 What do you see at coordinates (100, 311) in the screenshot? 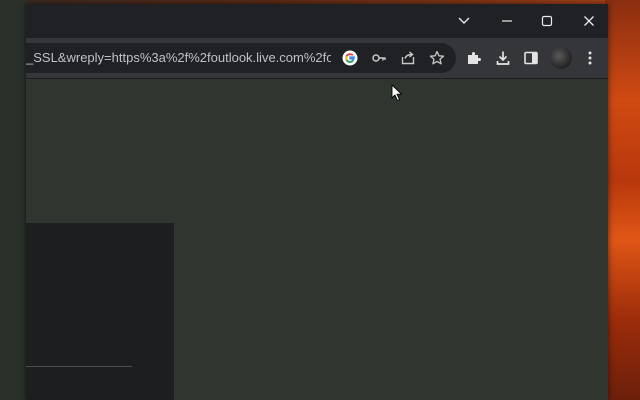
I see `dark-panel` at bounding box center [100, 311].